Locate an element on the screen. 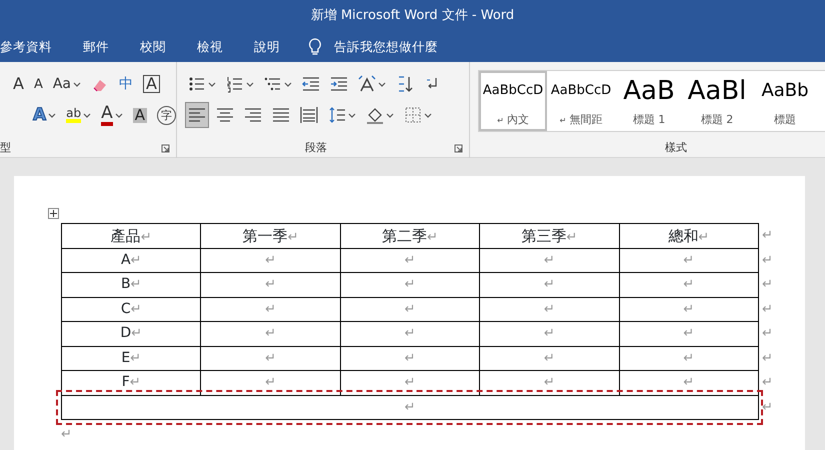 This screenshot has width=825, height=450. style-option: AaBbCcD ↵ 無間距 is located at coordinates (581, 101).